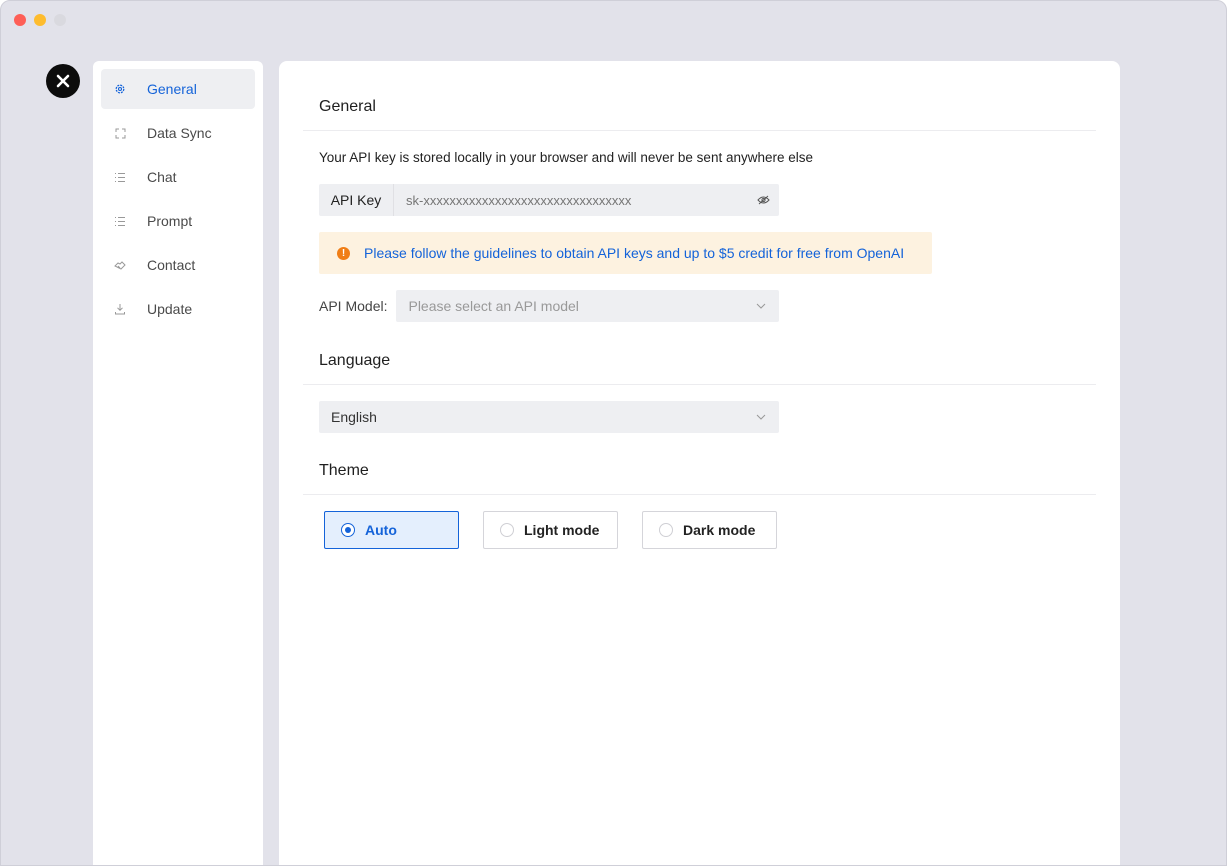 The width and height of the screenshot is (1227, 866). I want to click on handshake-icon, so click(120, 265).